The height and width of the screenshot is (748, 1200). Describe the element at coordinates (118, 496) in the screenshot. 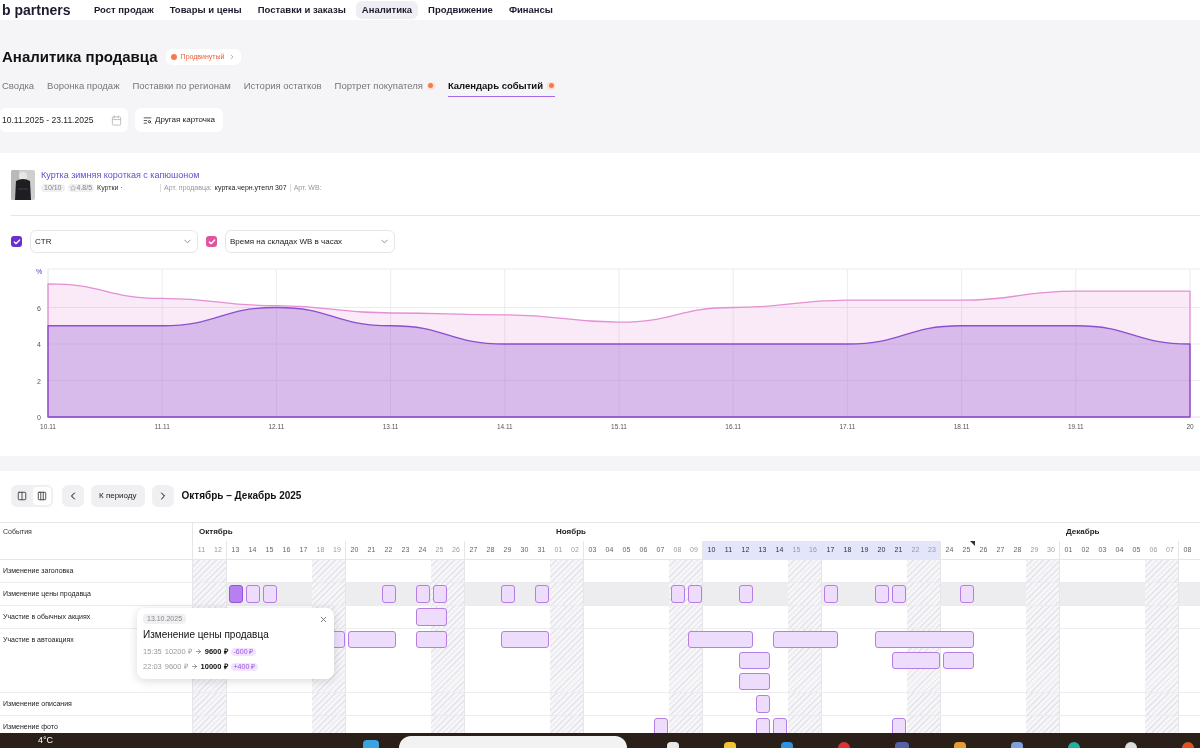

I see `period-button: К периоду` at that location.